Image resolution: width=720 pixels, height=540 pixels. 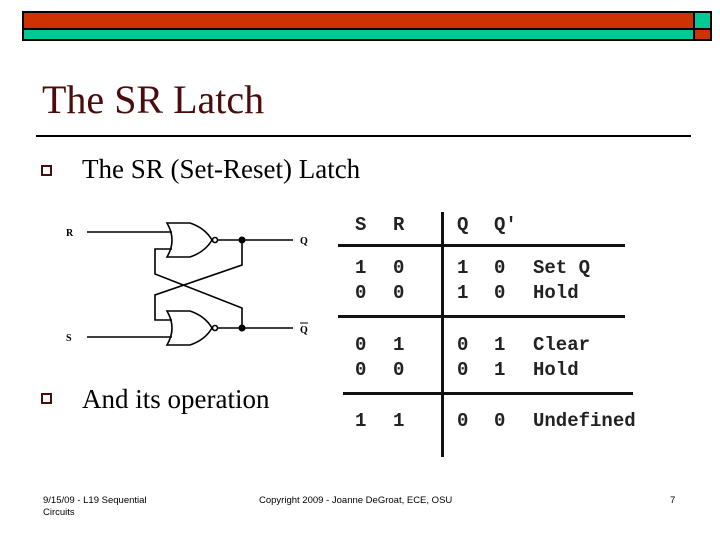 I want to click on sr-latch-diagram: R S Q Q, so click(x=187, y=284).